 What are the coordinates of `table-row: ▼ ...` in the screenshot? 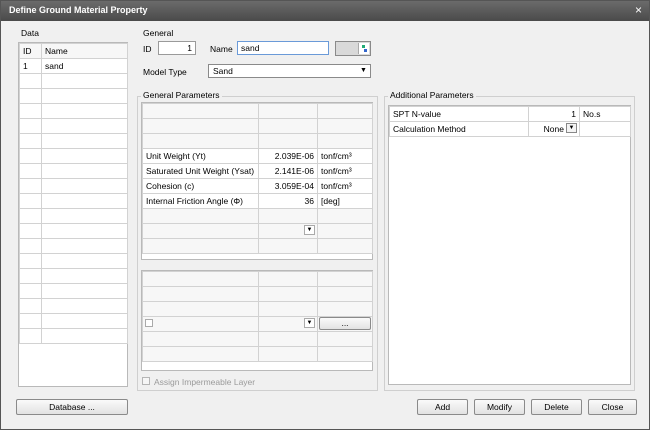 It's located at (257, 324).